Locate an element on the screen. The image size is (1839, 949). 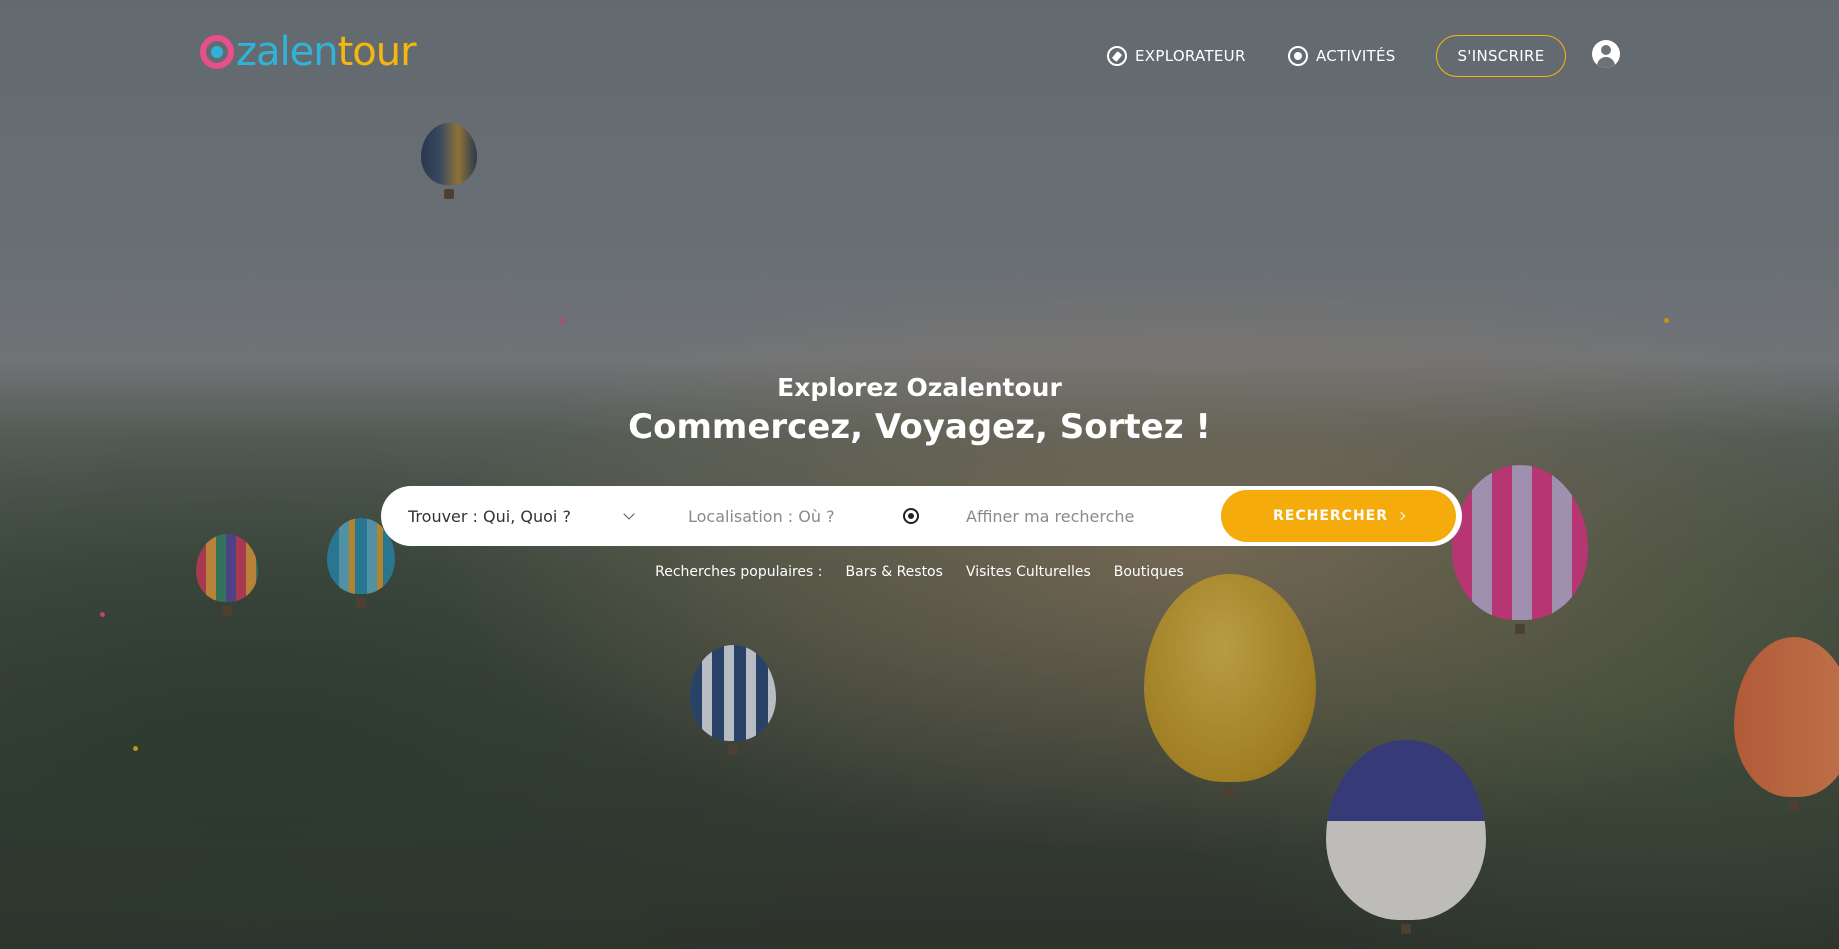
search-button-label: RECHERCHER is located at coordinates (1330, 516).